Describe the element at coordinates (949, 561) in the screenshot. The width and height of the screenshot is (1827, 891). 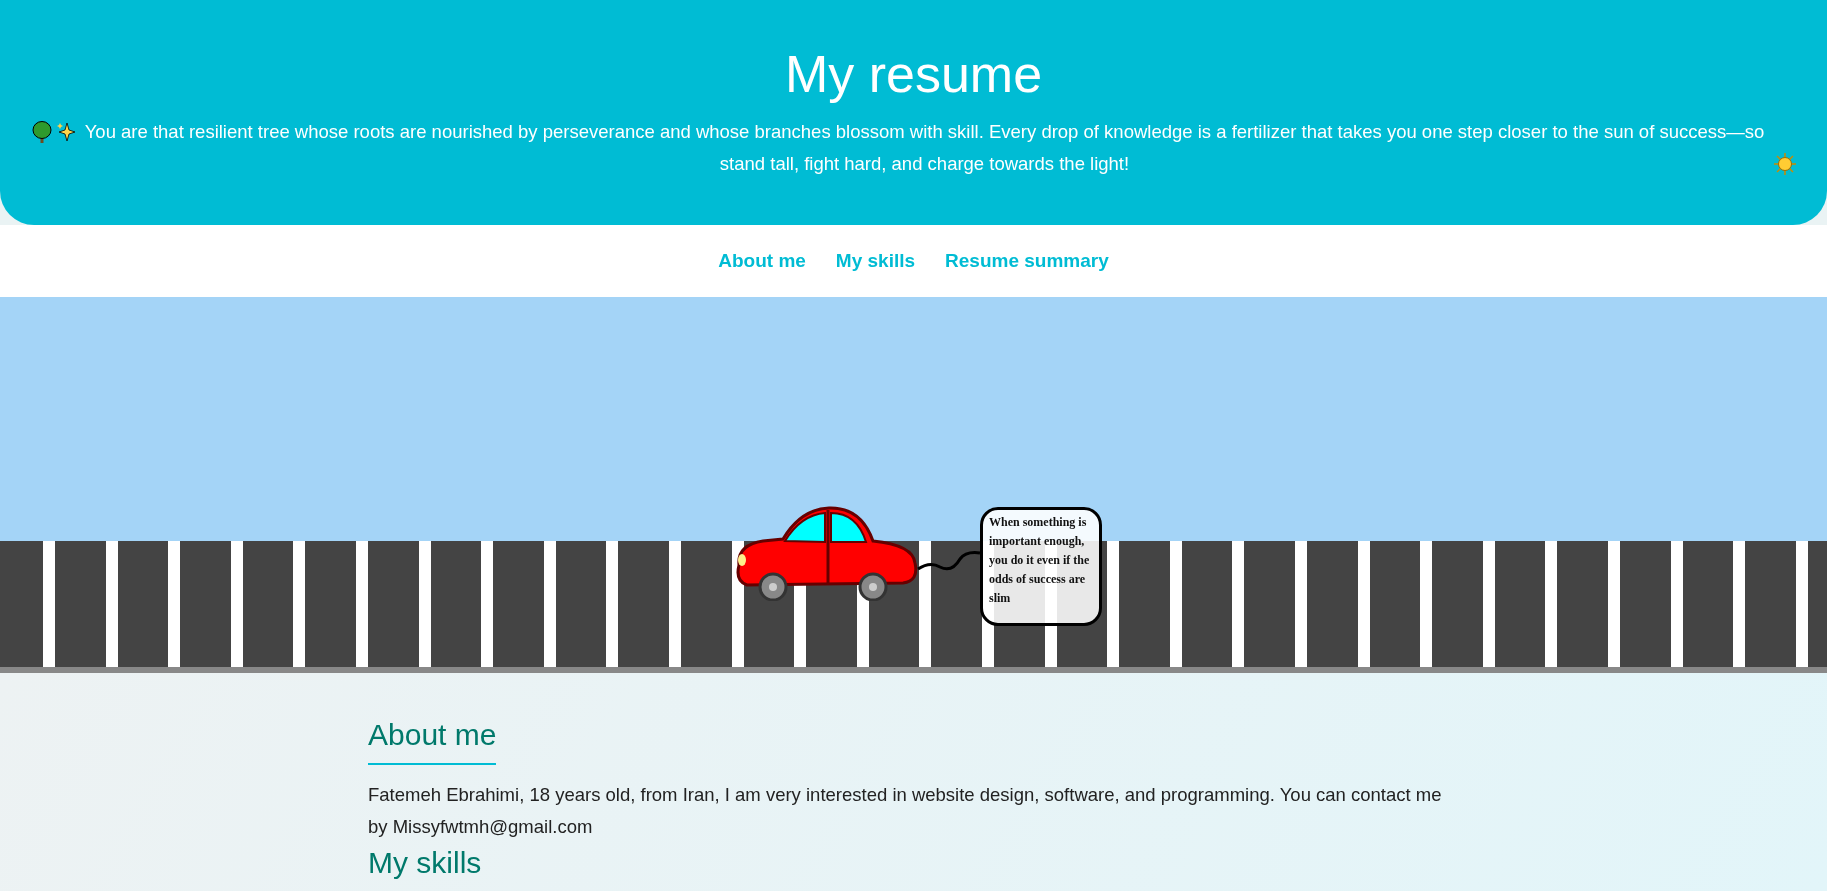
I see `bubble-tail` at that location.